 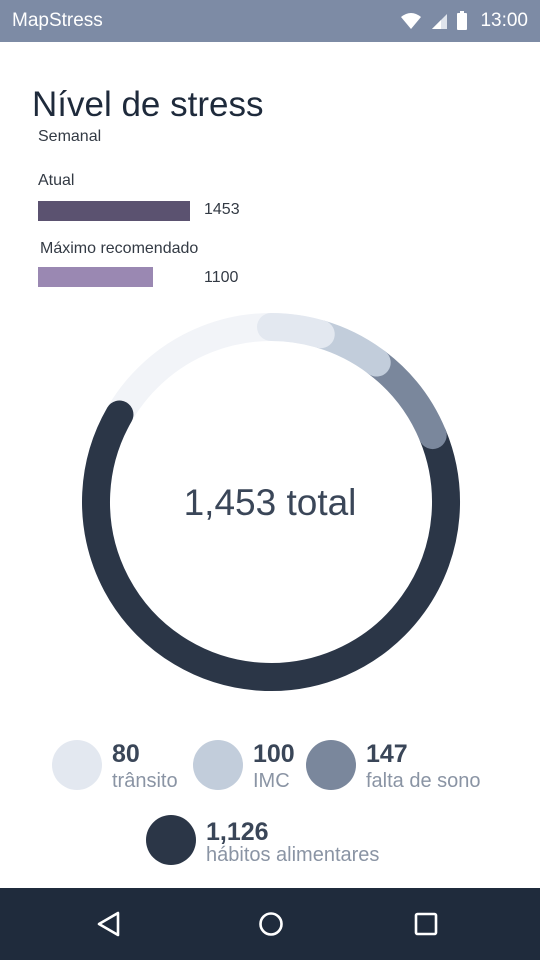 What do you see at coordinates (293, 855) in the screenshot?
I see `legend-label: hábitos alimentares` at bounding box center [293, 855].